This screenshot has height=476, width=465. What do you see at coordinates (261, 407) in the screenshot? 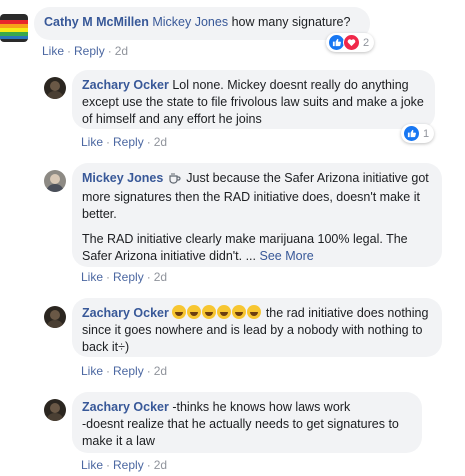
I see `comment-text-line: -thinks he knows how laws work` at bounding box center [261, 407].